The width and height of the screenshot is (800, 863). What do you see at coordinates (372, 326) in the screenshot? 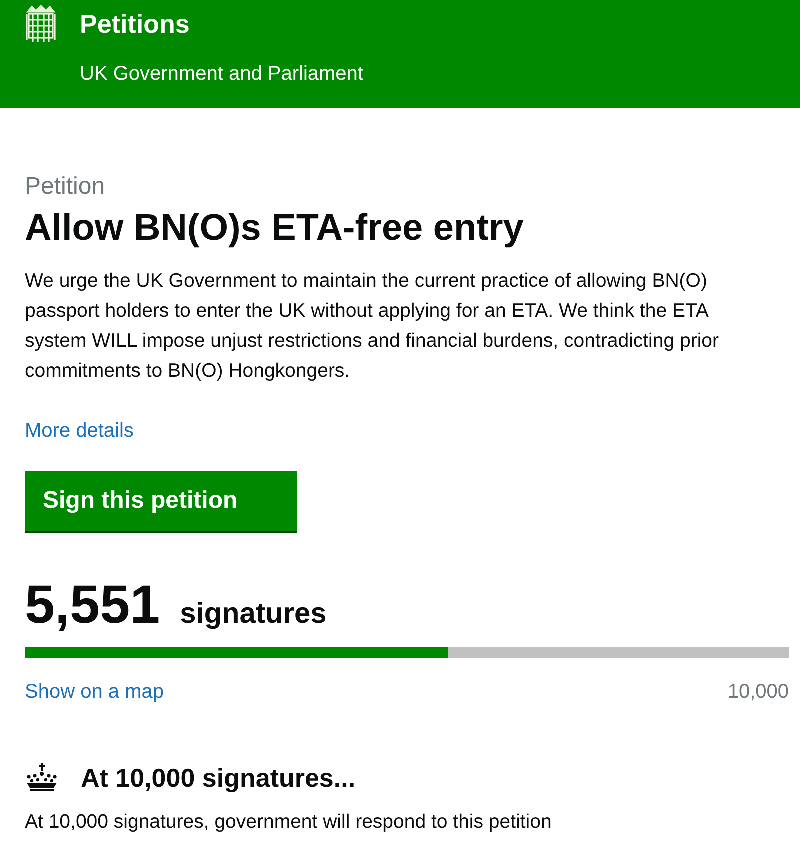
I see `petition-description: We urge the UK Government to maintain the current practice of allowing BN(O) passport holders to enter the UK without applying for an ETA. We think the ETA system WILL impose unjust restrictions and financial burdens, contradicting prior commitments to BN(O) Hongkongers.` at bounding box center [372, 326].